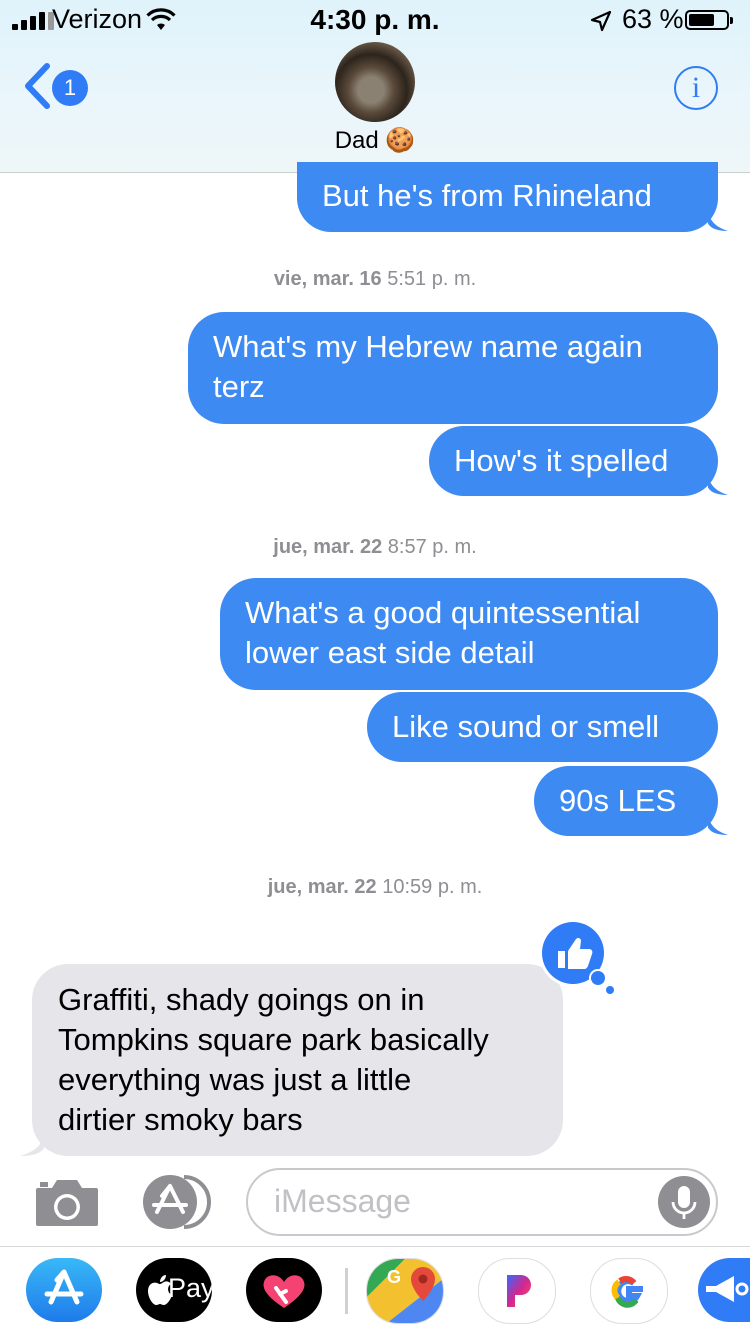 The width and height of the screenshot is (750, 1335). I want to click on message-text: 90s LES, so click(618, 800).